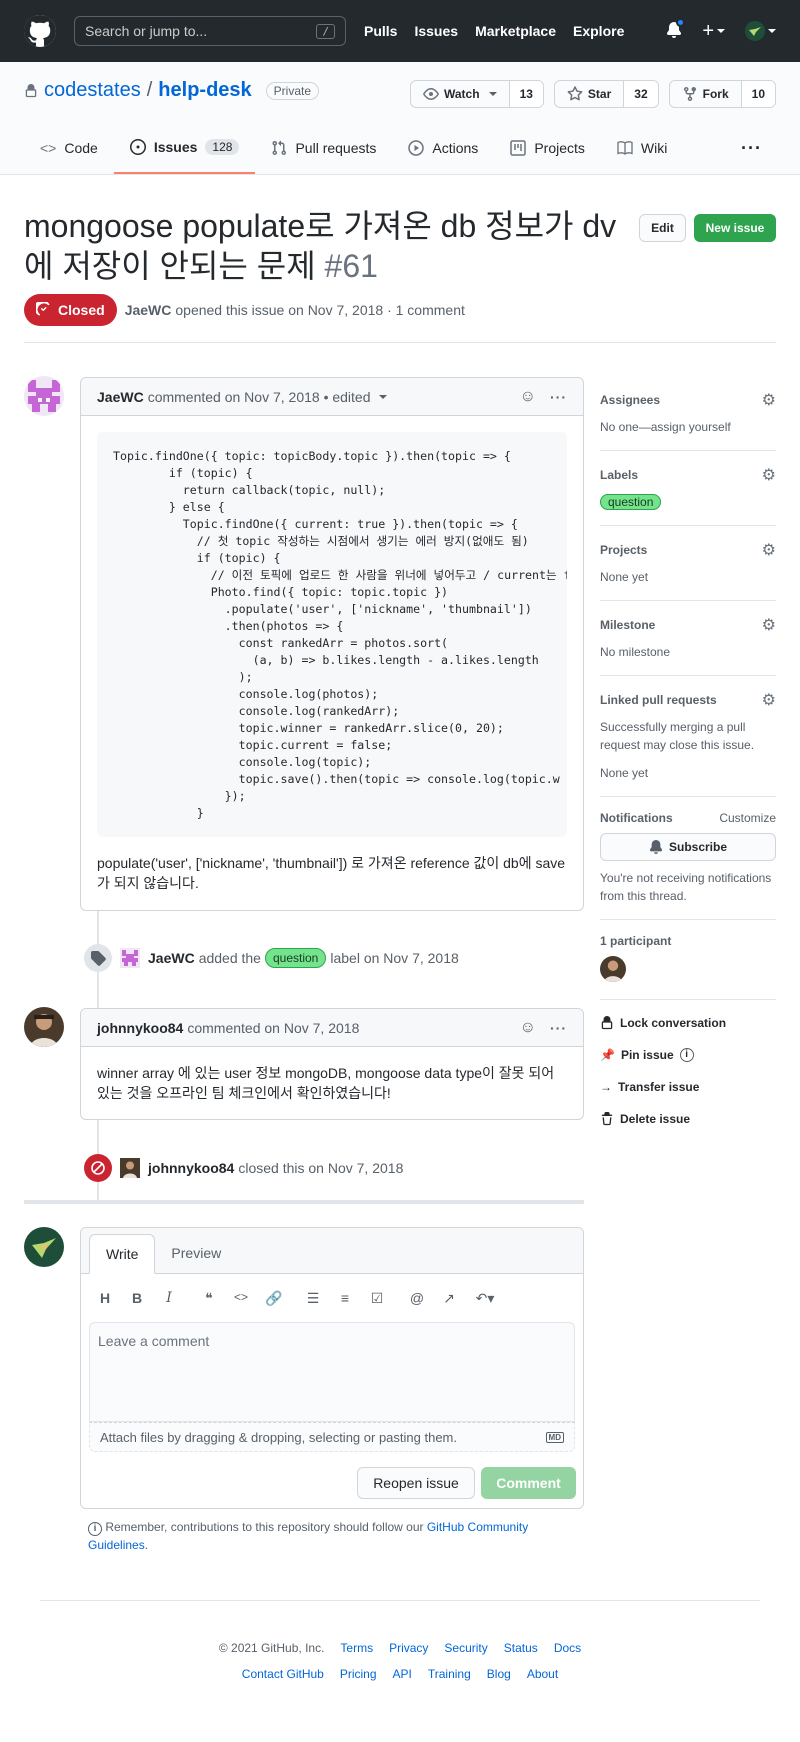  I want to click on nav-marketplace: Marketplace, so click(515, 31).